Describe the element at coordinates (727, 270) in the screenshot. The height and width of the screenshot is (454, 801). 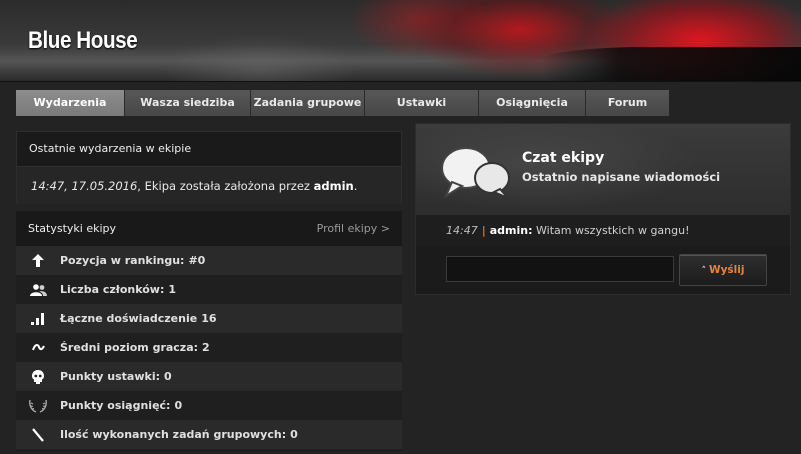
I see `send-button-label: Wyślij` at that location.